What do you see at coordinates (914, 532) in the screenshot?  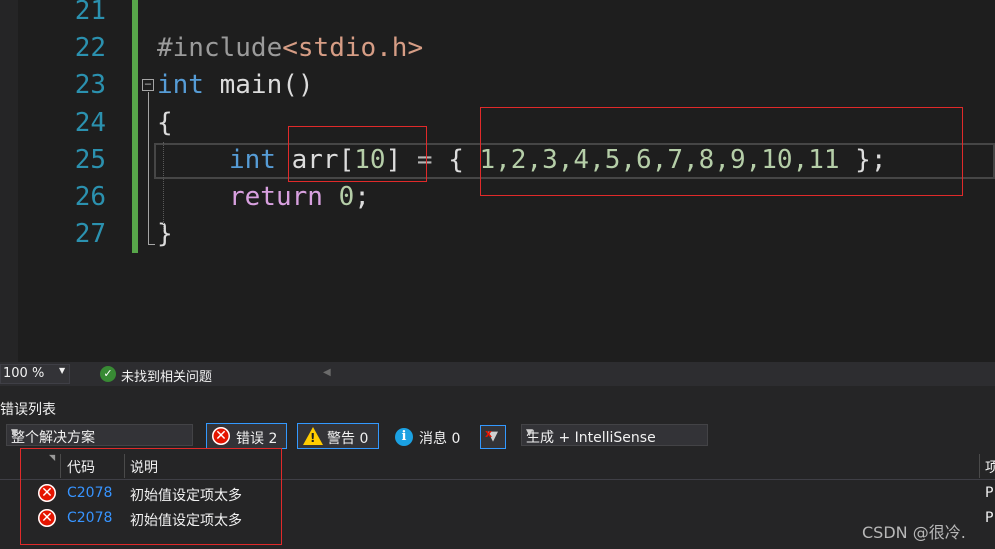 I see `watermark: CSDN @很冷.` at bounding box center [914, 532].